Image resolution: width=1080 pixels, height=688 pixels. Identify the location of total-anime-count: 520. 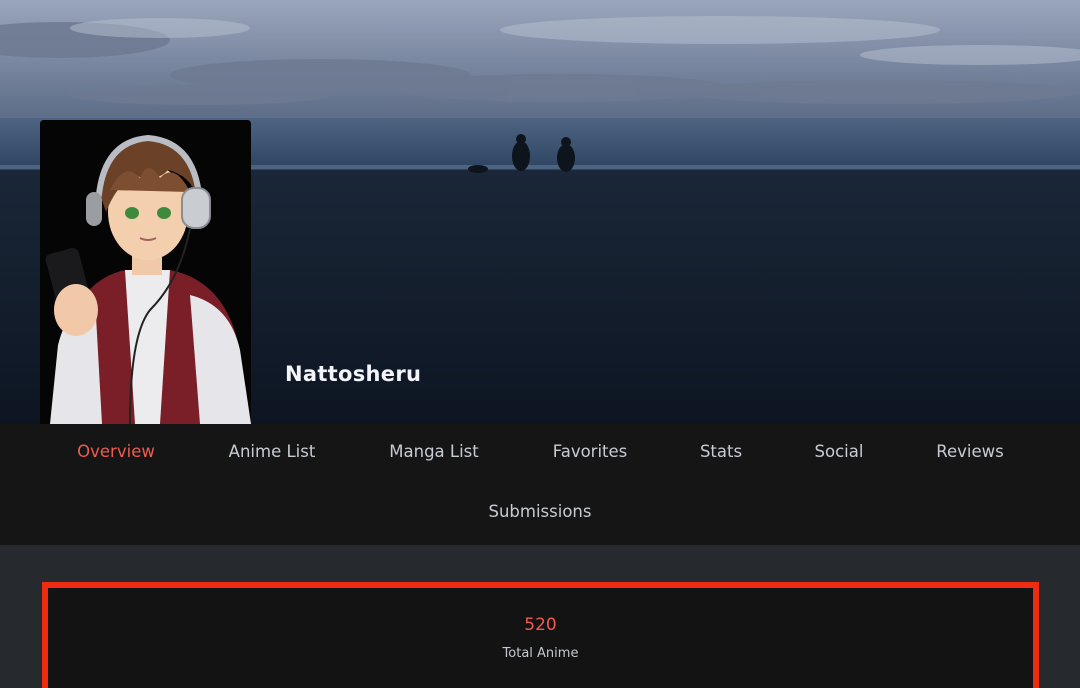
(540, 625).